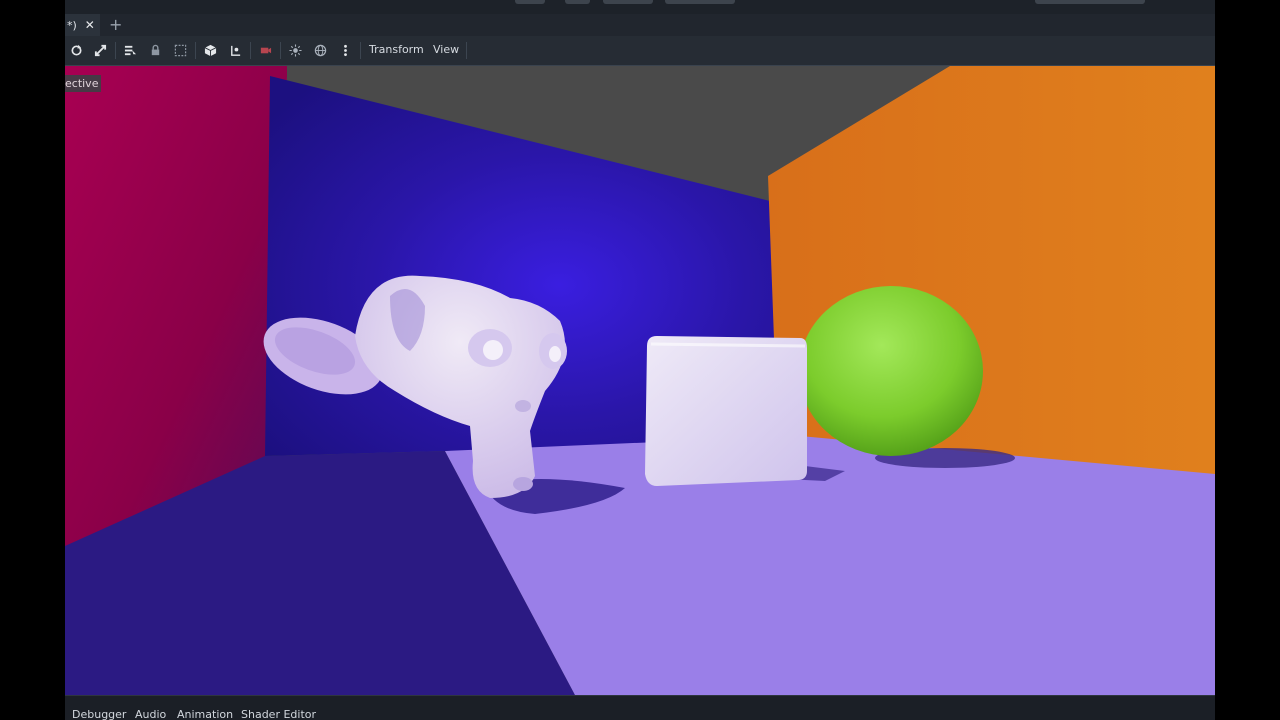 This screenshot has height=720, width=1280. I want to click on white-cube, so click(726, 411).